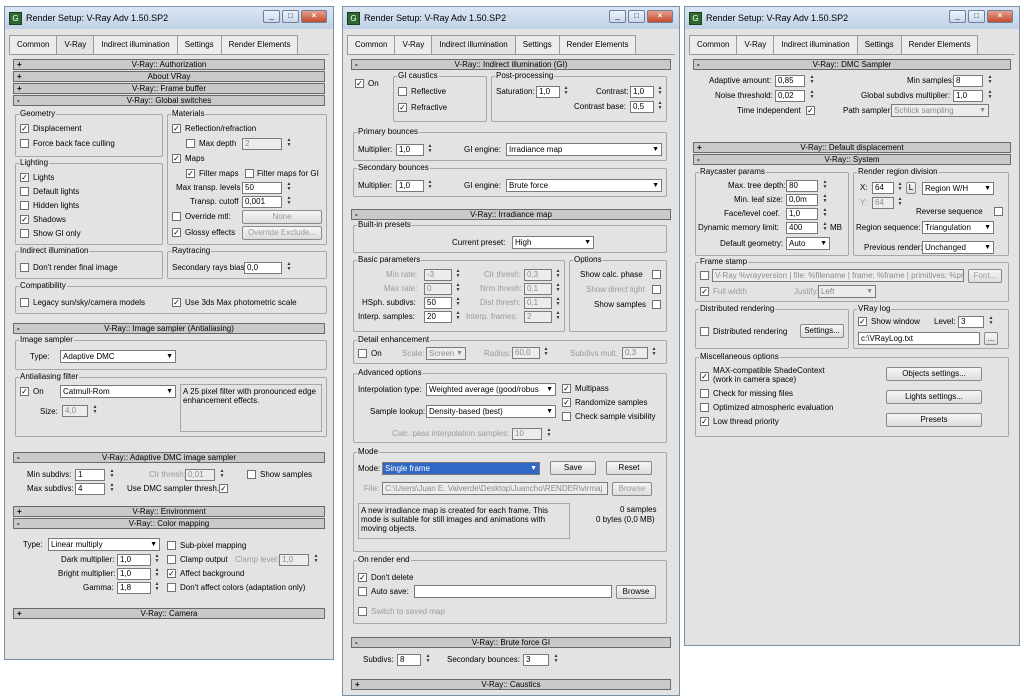 This screenshot has height=698, width=1024. Describe the element at coordinates (847, 291) in the screenshot. I see `justify-dropdown: Left ▼` at that location.